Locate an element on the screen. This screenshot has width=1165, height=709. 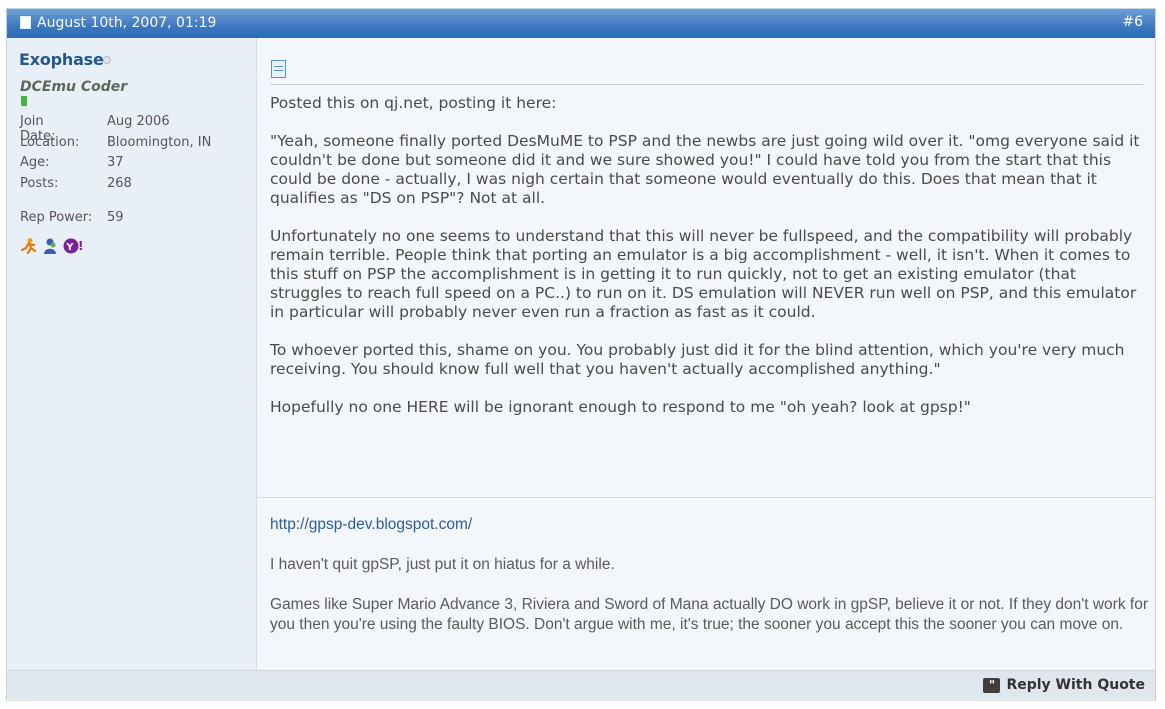
stat-value: Aug 2006 is located at coordinates (138, 121).